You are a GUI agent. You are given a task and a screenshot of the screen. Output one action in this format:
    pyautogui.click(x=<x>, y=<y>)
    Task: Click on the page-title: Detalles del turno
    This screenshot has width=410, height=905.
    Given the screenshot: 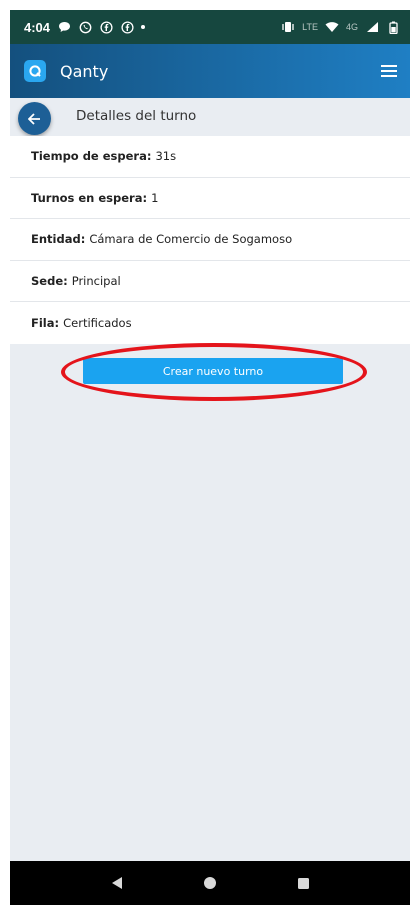 What is the action you would take?
    pyautogui.click(x=136, y=116)
    